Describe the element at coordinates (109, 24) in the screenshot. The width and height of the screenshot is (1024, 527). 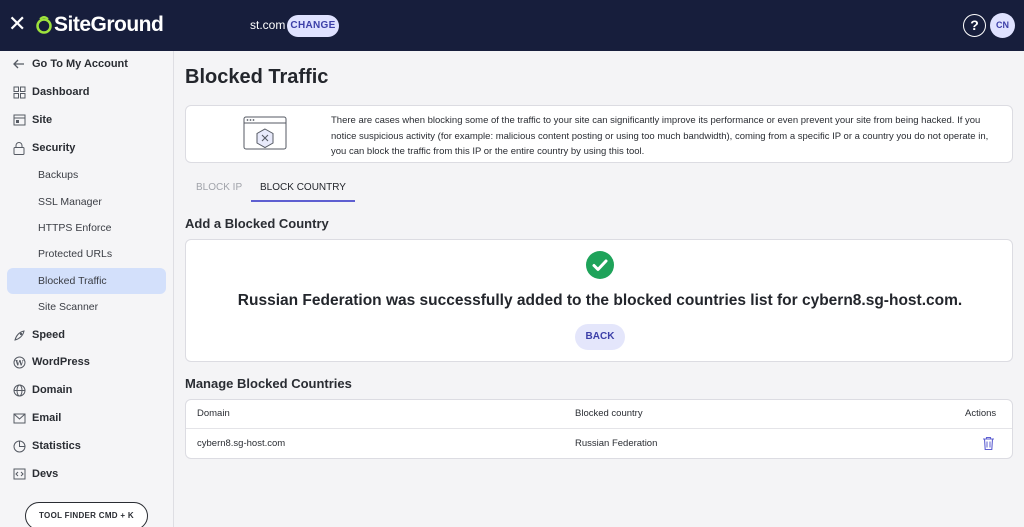
I see `logo-text: SiteGround` at that location.